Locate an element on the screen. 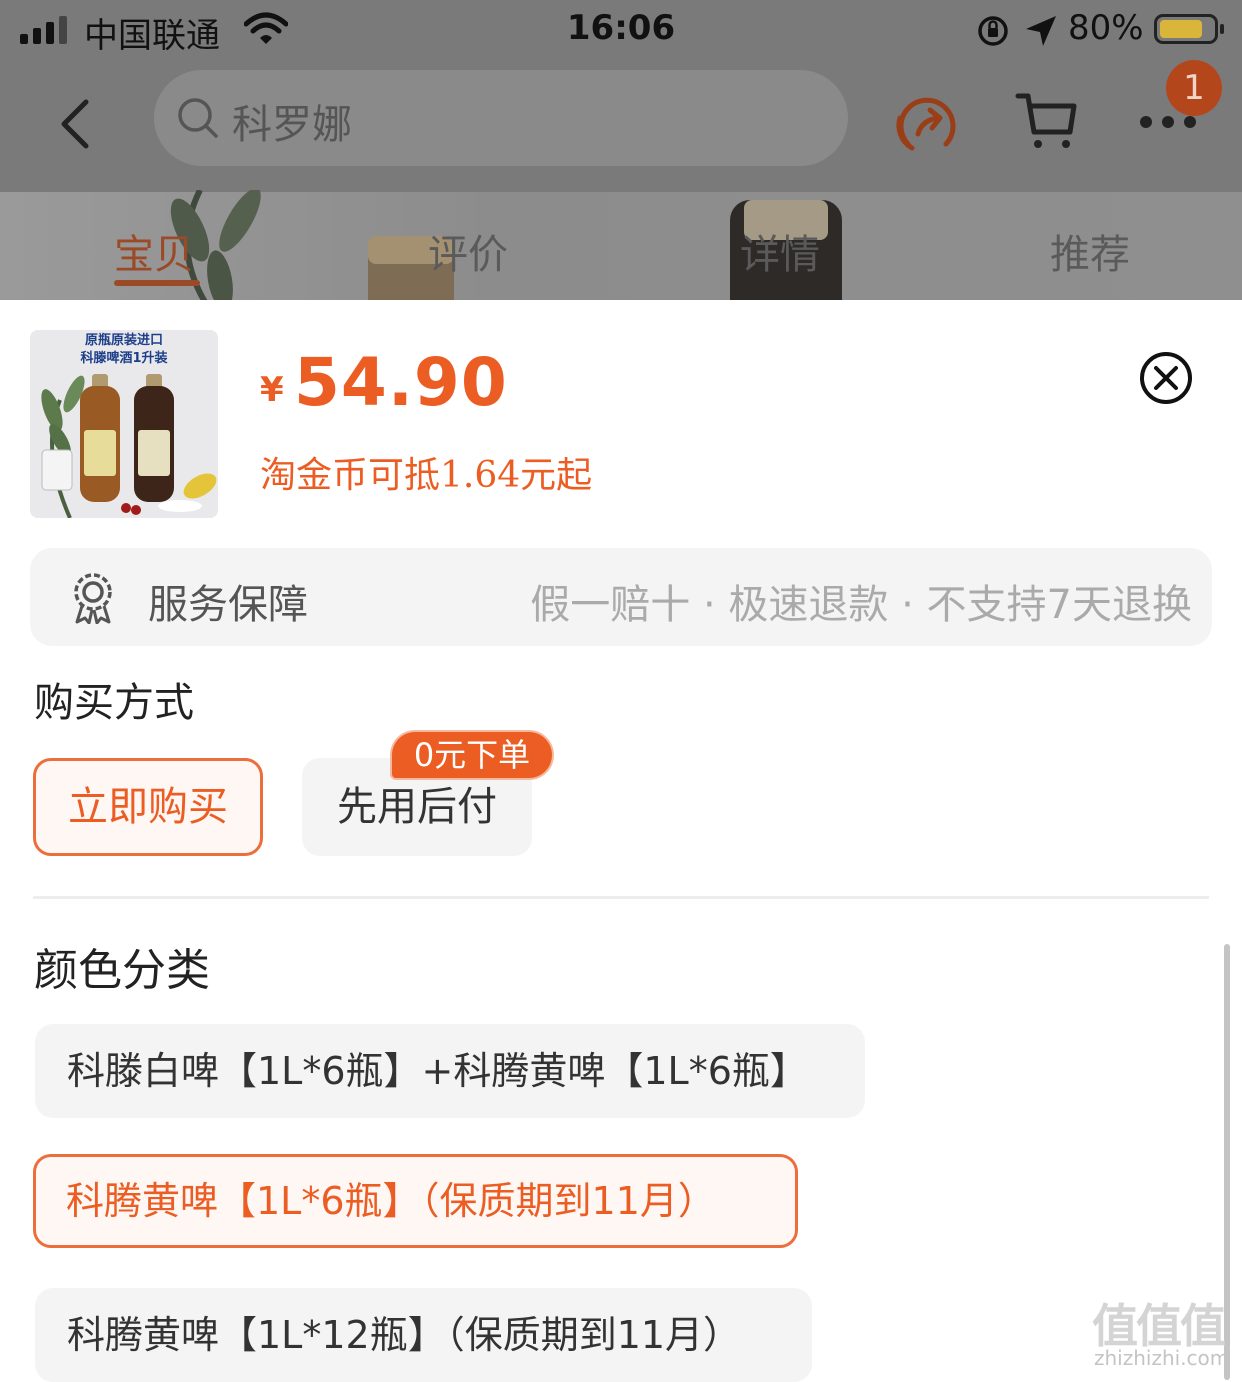 The width and height of the screenshot is (1242, 1382). rotation-lock-icon is located at coordinates (993, 31).